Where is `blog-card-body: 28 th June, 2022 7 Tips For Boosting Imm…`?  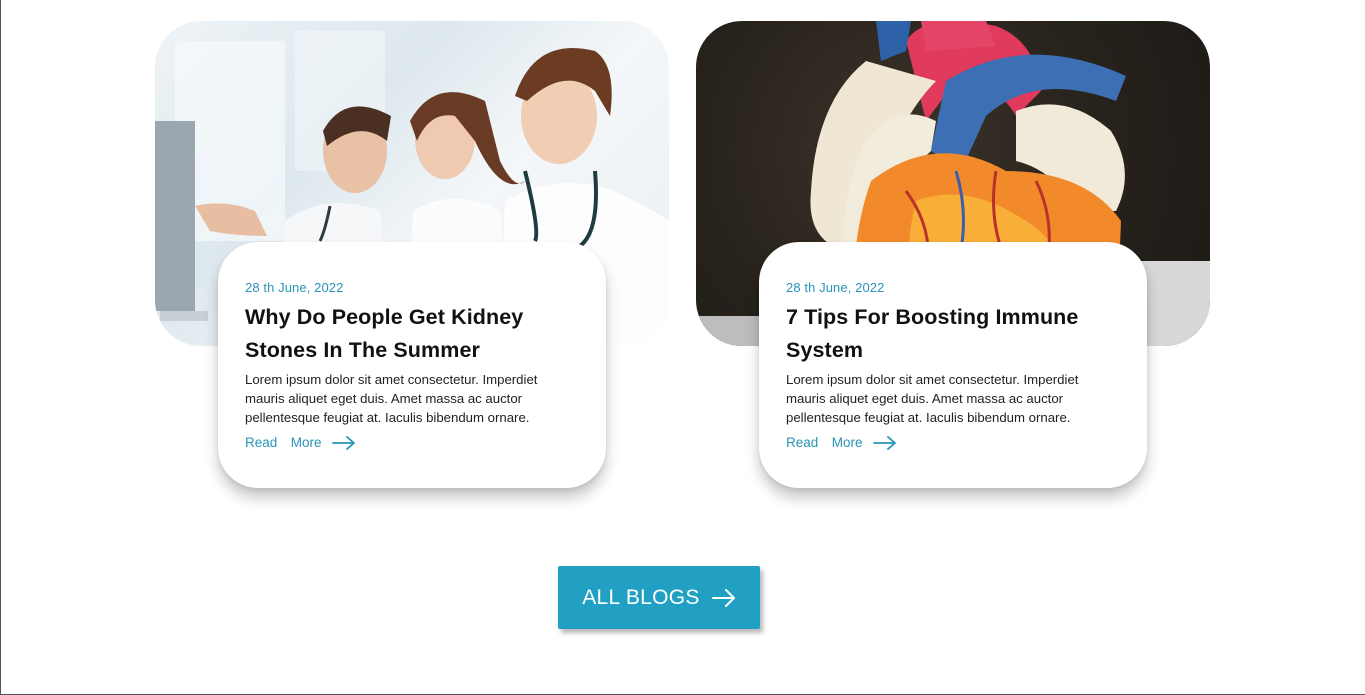 blog-card-body: 28 th June, 2022 7 Tips For Boosting Imm… is located at coordinates (953, 365).